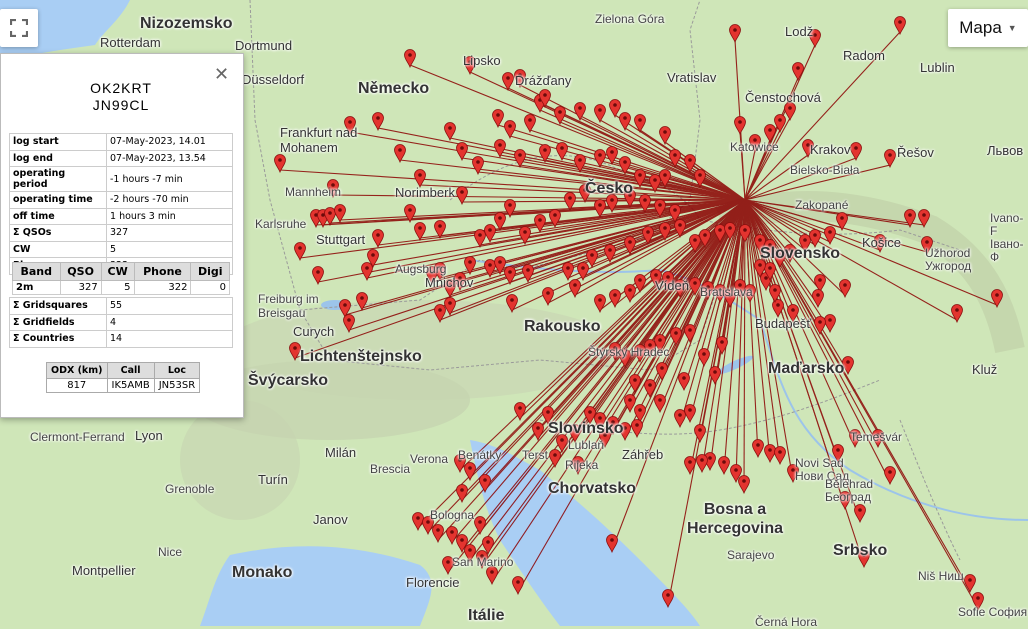 This screenshot has height=629, width=1028. I want to click on label-stuttgart: Stuttgart, so click(341, 239).